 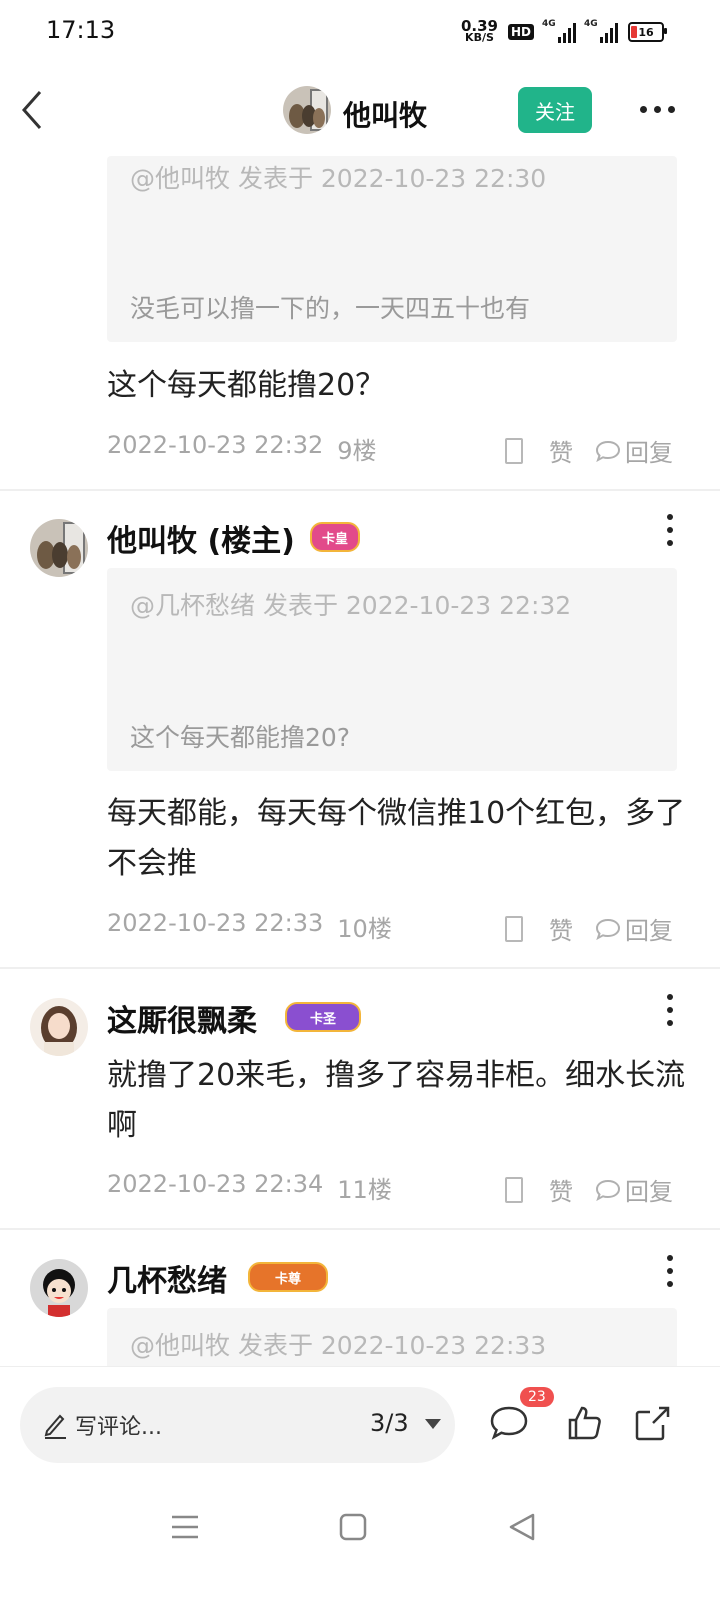 I want to click on battery-icon: 16, so click(x=647, y=32).